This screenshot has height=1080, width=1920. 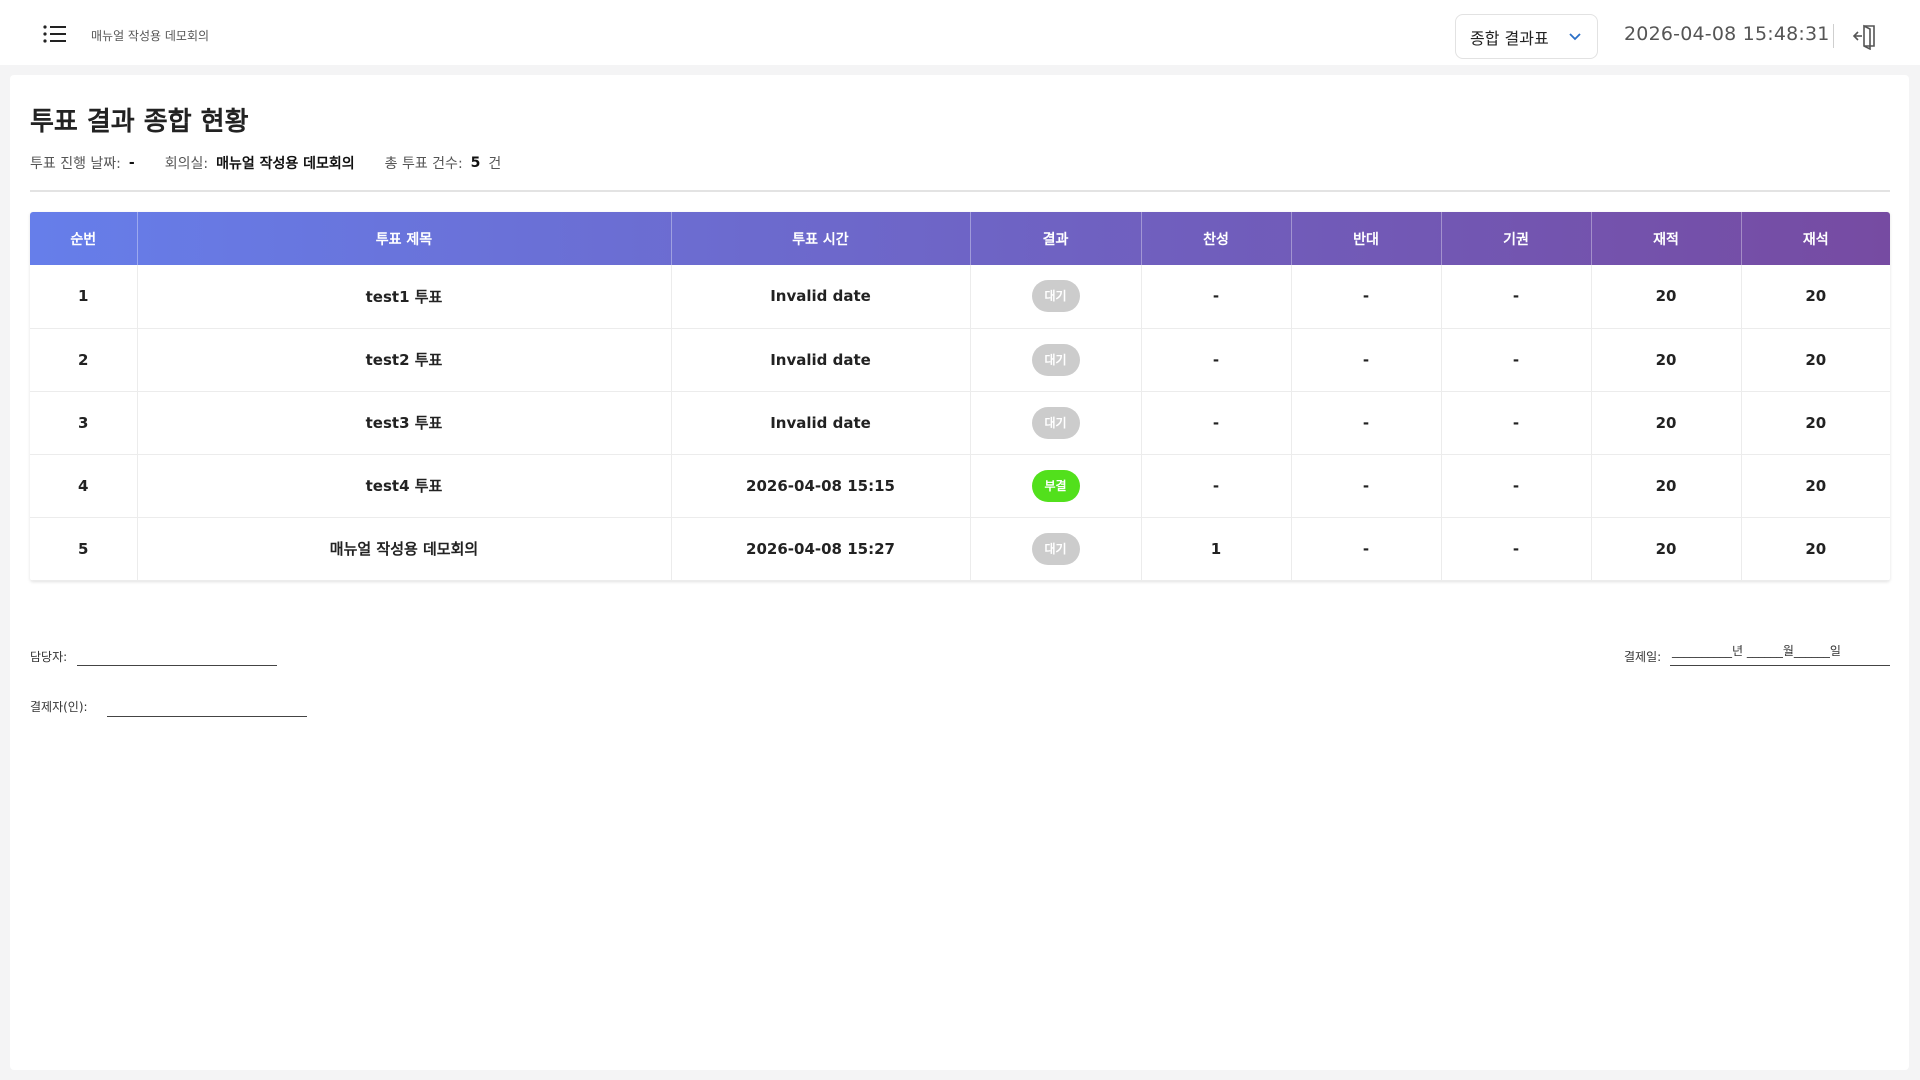 I want to click on manager-label: 담당자:, so click(x=49, y=657).